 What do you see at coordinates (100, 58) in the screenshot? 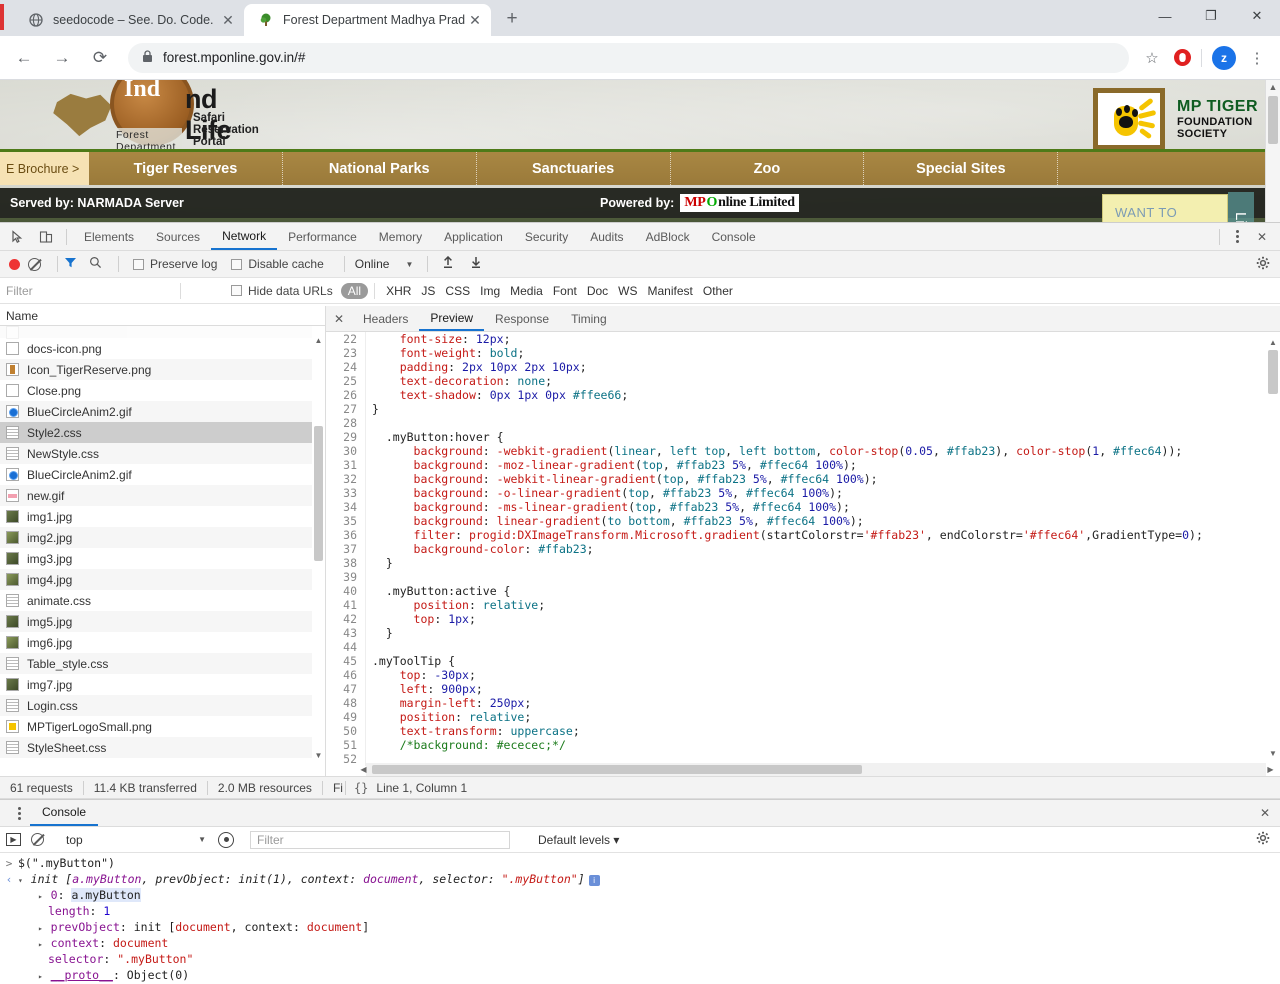
I see `reload-icon: ⟳` at bounding box center [100, 58].